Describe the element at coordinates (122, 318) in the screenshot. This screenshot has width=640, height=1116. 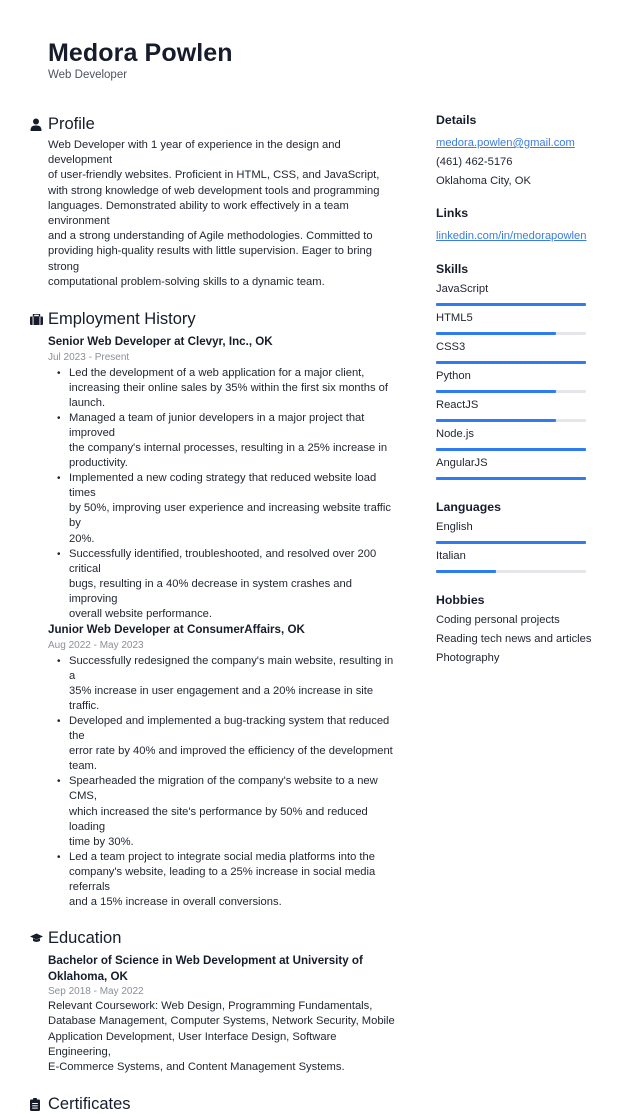
I see `employment-heading: Employment History` at that location.